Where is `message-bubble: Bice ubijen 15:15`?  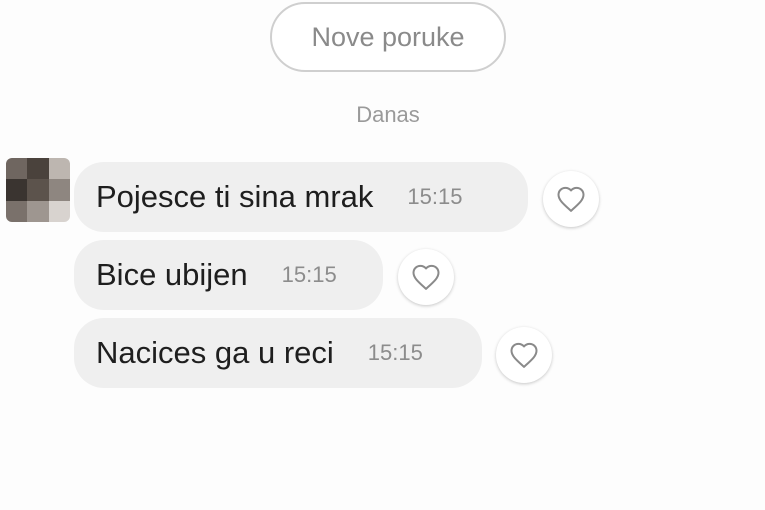 message-bubble: Bice ubijen 15:15 is located at coordinates (228, 275).